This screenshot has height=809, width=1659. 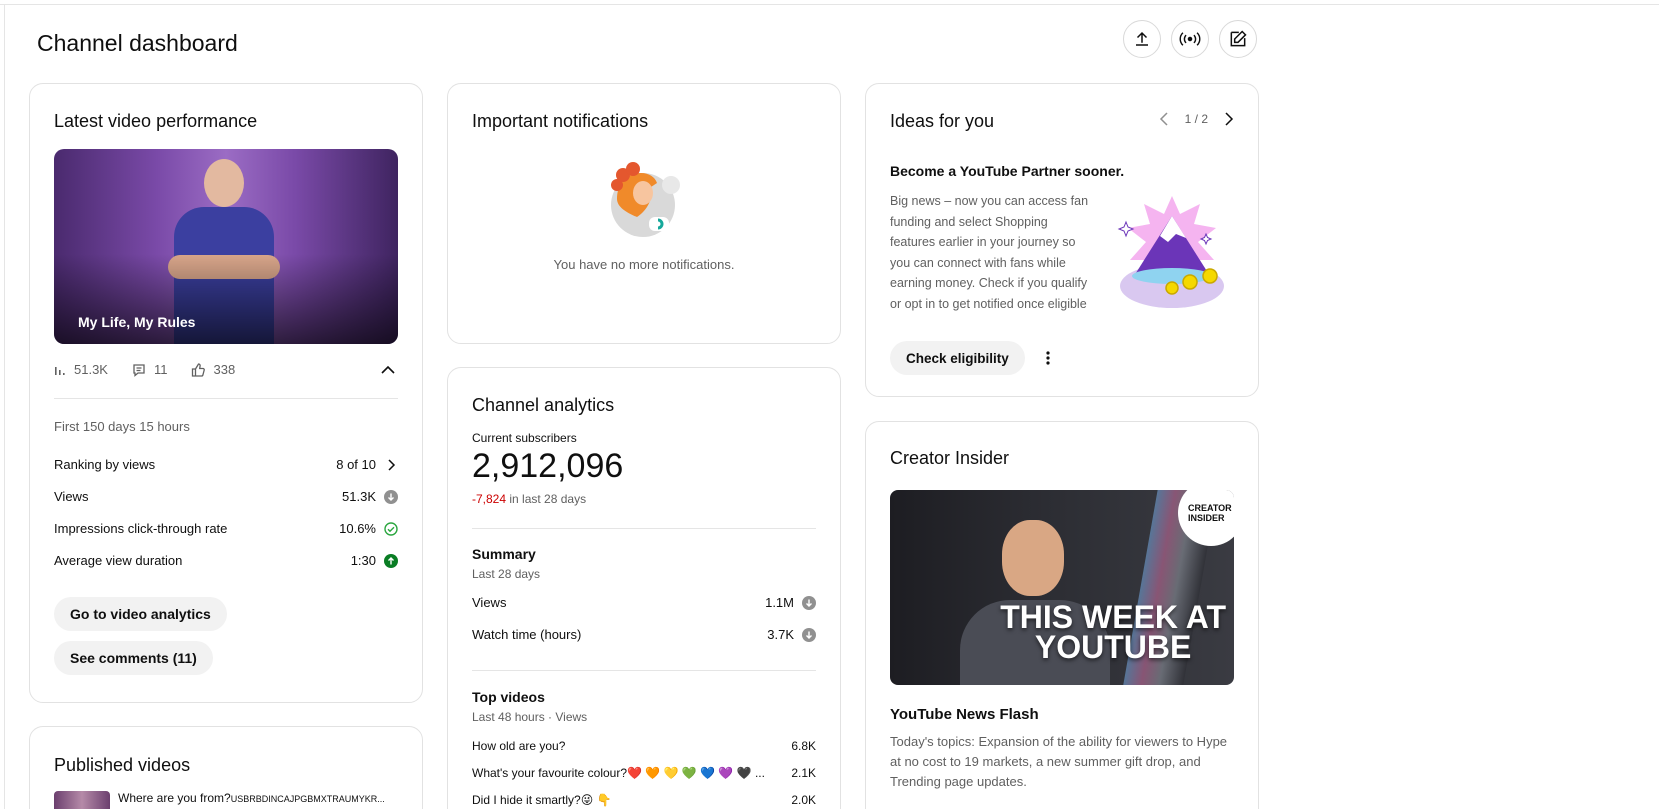 What do you see at coordinates (133, 658) in the screenshot?
I see `see-comments-button: See comments (11)` at bounding box center [133, 658].